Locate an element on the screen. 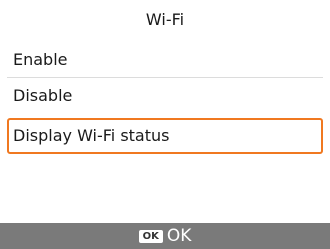 This screenshot has height=249, width=330. menu-item-enable: Enable is located at coordinates (165, 60).